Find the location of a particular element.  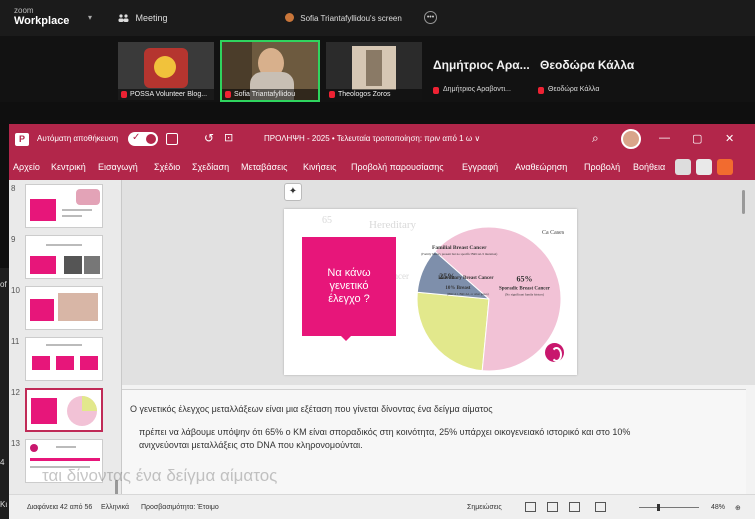

slideshow-view-icon is located at coordinates (600, 507).